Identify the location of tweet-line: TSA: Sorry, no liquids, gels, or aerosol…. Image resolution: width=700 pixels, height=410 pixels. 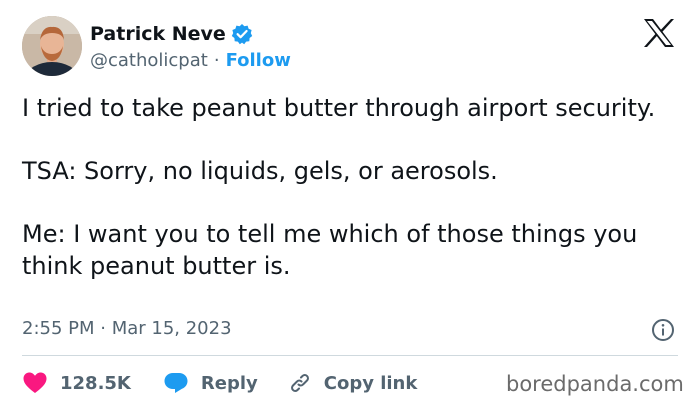
(260, 171).